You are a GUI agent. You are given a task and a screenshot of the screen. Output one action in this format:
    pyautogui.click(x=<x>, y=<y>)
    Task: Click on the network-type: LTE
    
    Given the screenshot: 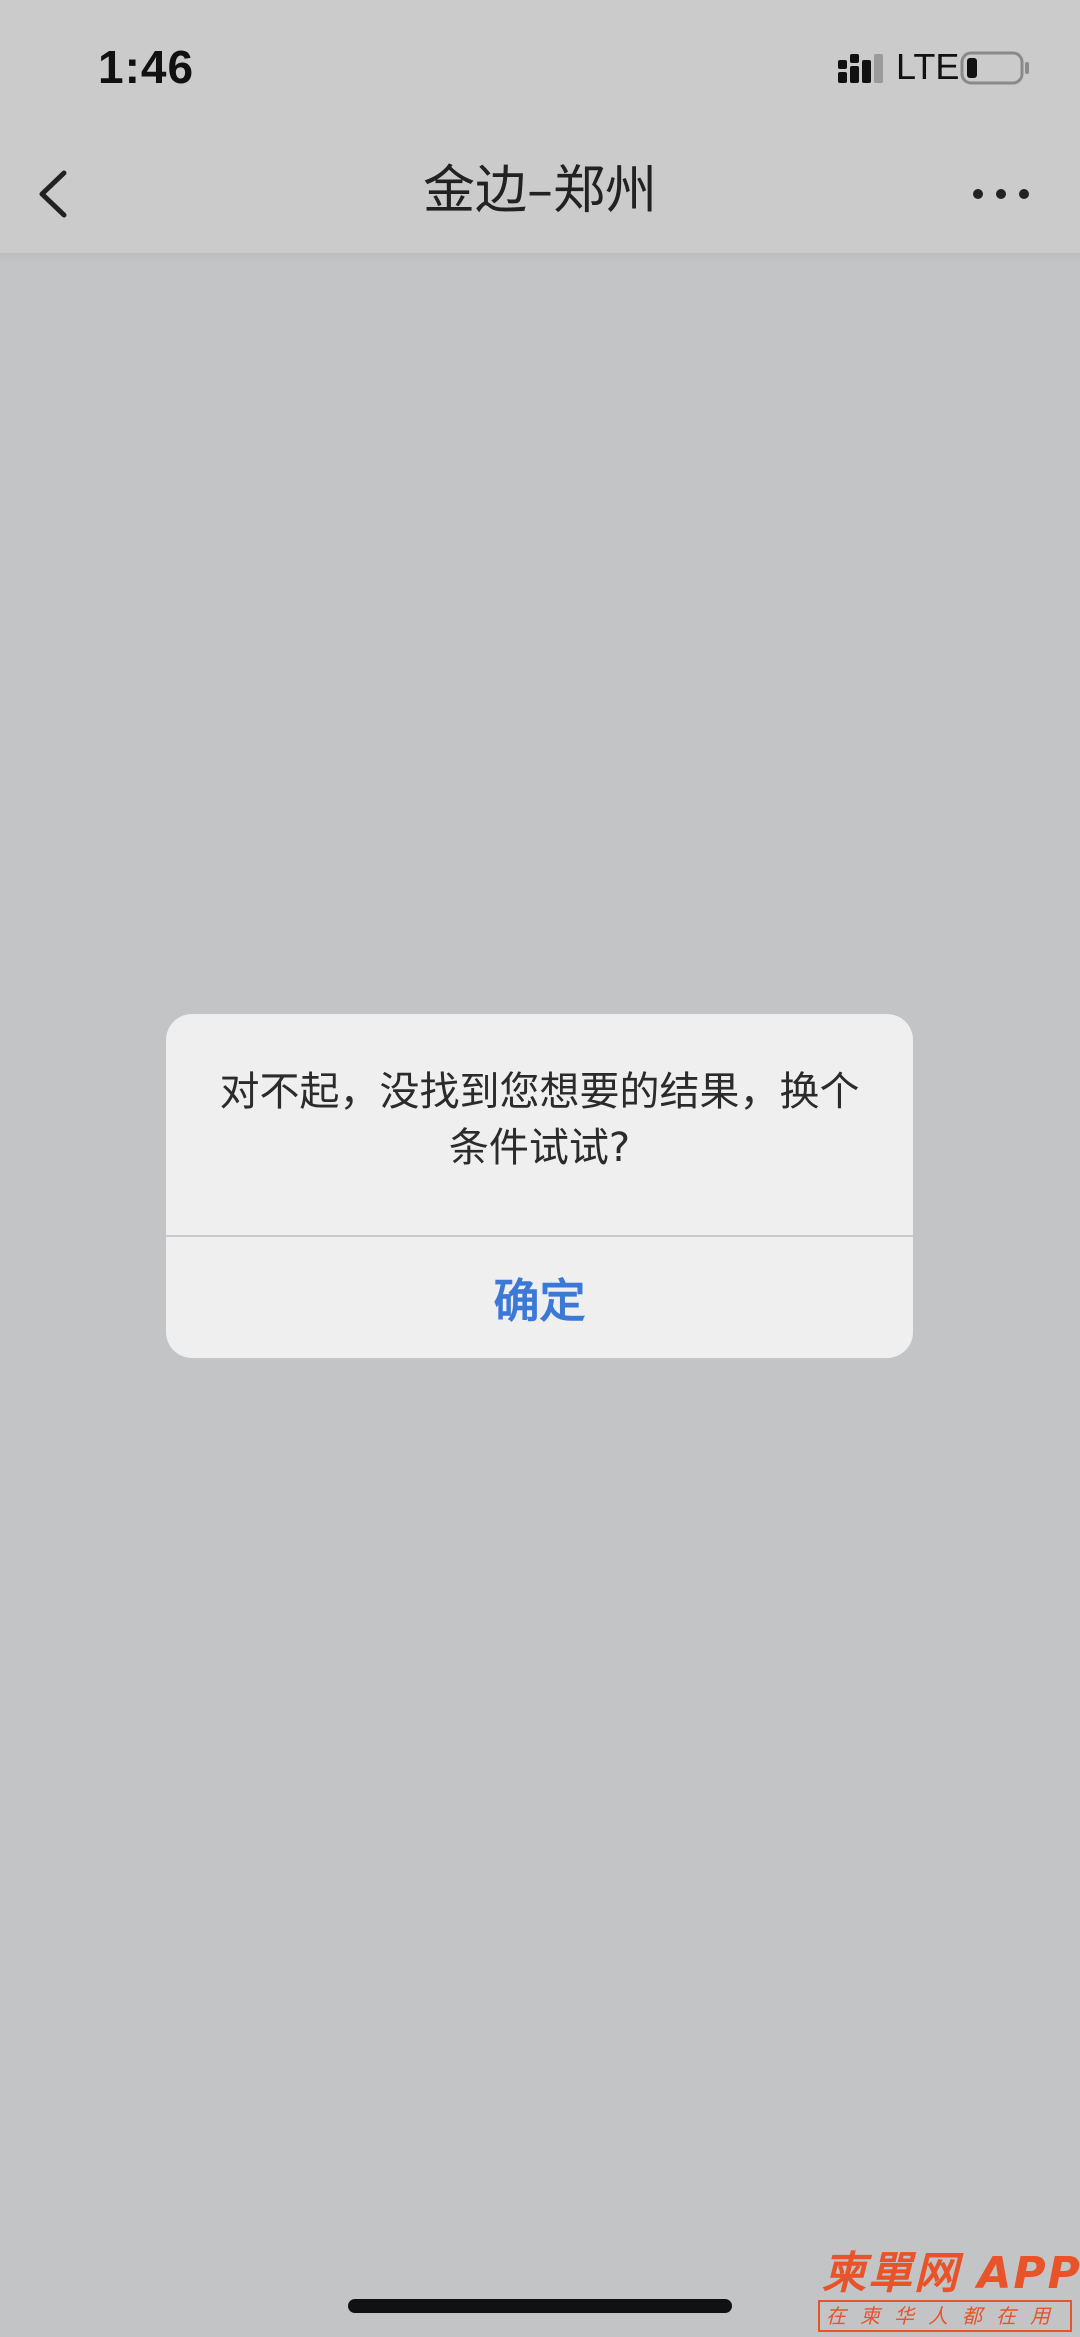 What is the action you would take?
    pyautogui.click(x=928, y=66)
    